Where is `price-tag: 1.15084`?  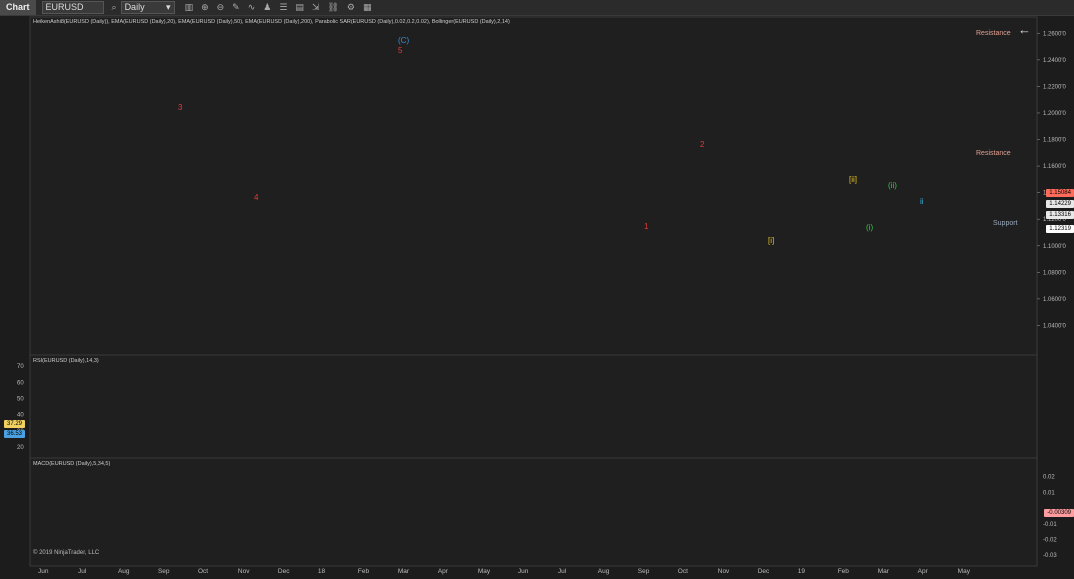 price-tag: 1.15084 is located at coordinates (1060, 193).